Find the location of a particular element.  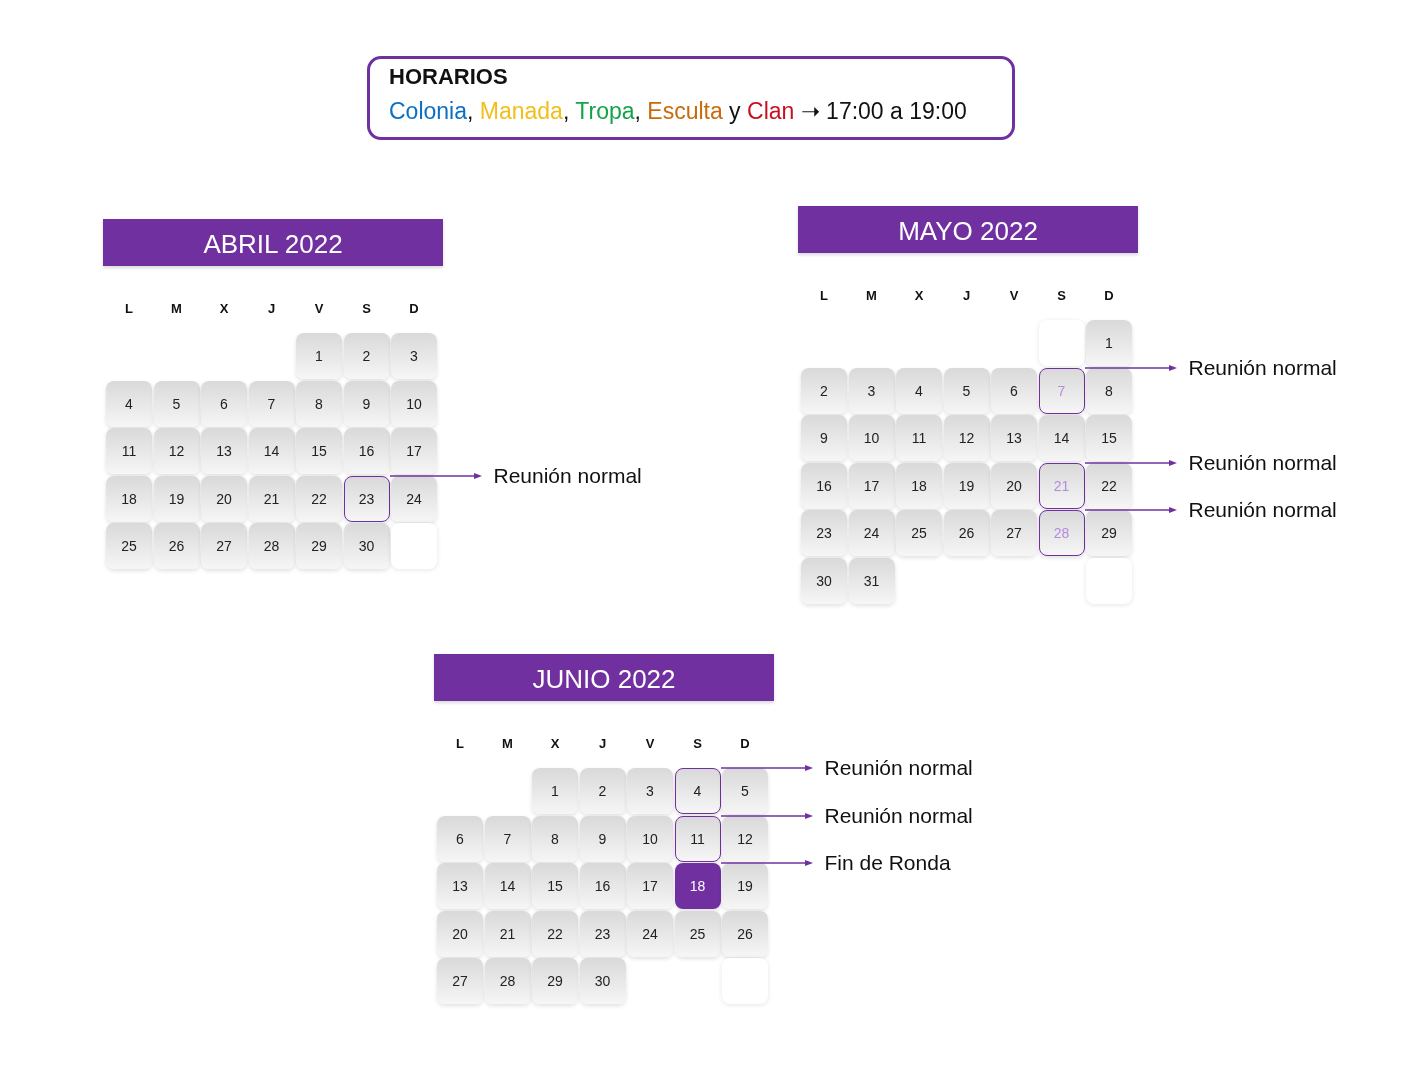

day-cell: 31 is located at coordinates (871, 580).